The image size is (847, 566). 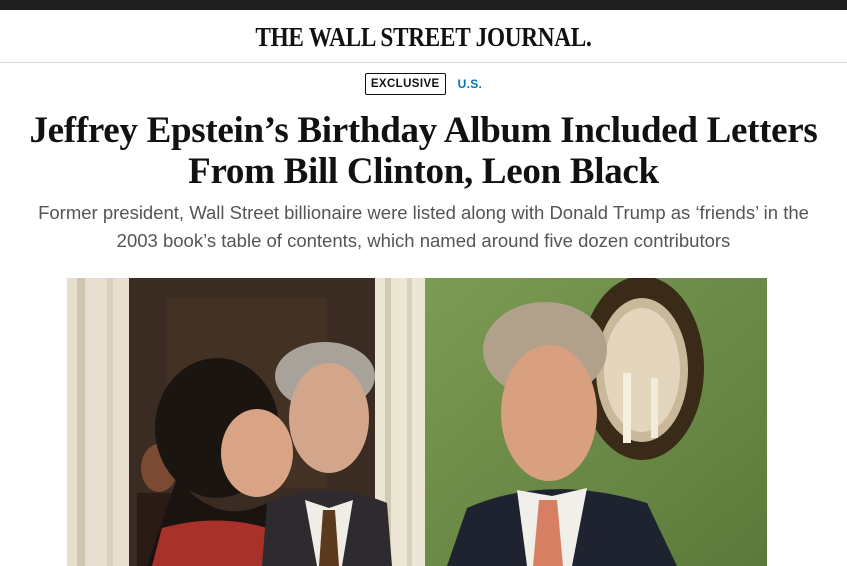 I want to click on exclusive-badge: EXCLUSIVE, so click(x=405, y=84).